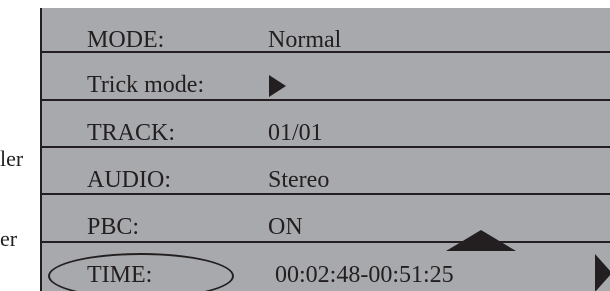  What do you see at coordinates (305, 40) in the screenshot?
I see `mode-value: Normal` at bounding box center [305, 40].